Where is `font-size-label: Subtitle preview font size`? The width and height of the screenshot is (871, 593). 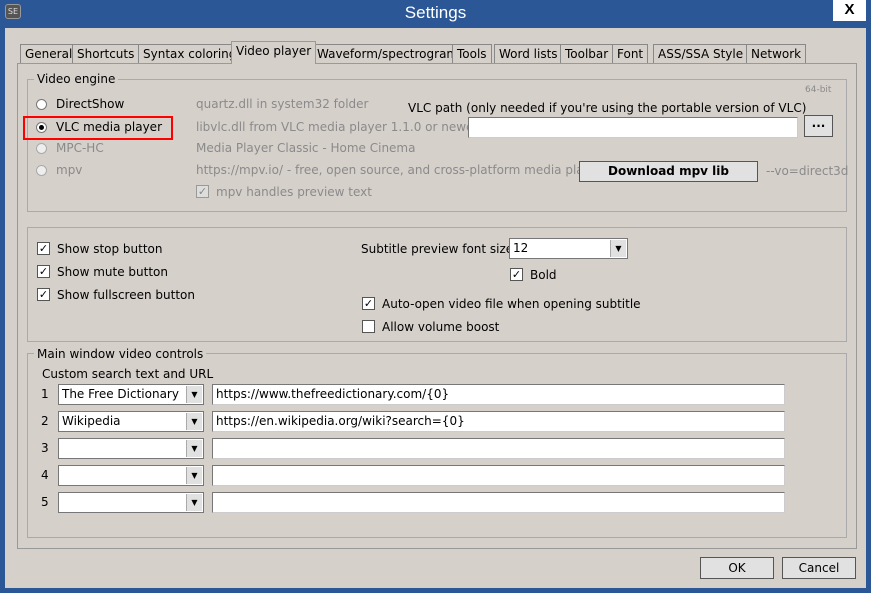 font-size-label: Subtitle preview font size is located at coordinates (437, 249).